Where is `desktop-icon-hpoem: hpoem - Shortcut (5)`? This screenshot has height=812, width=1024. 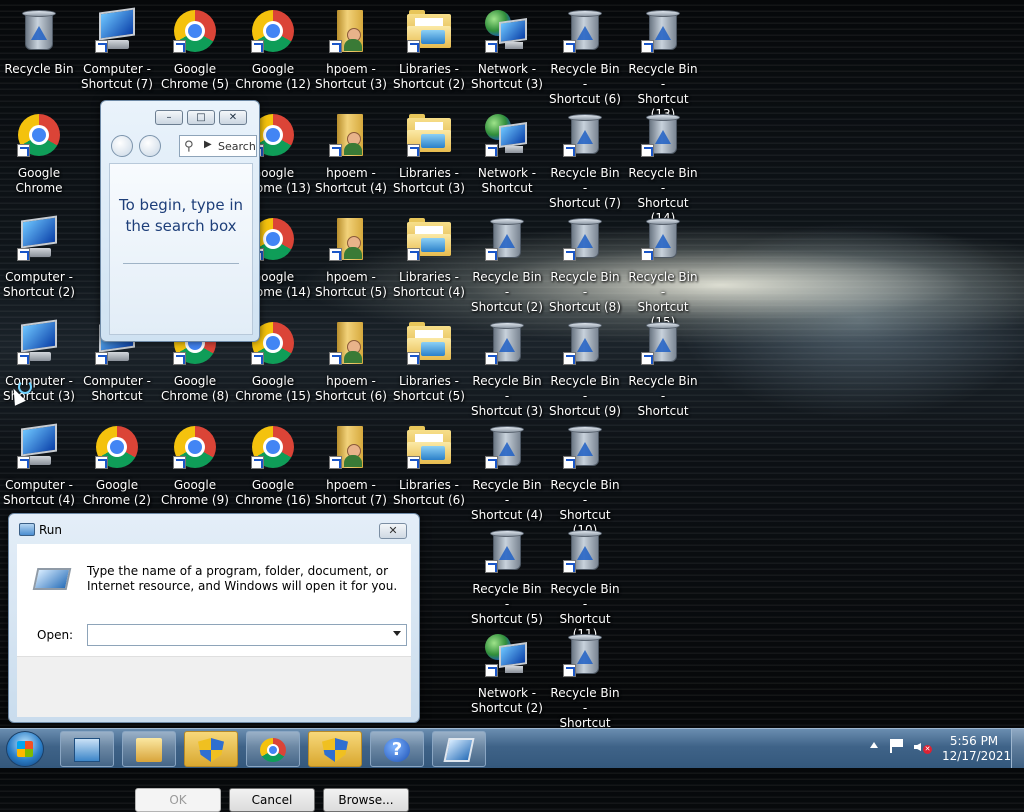
desktop-icon-hpoem: hpoem - Shortcut (5) is located at coordinates (351, 261).